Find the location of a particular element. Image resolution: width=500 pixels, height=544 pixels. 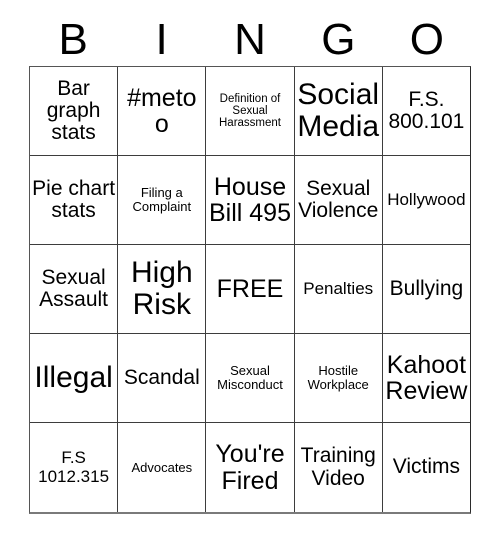

bingo-cell-i4: Scandal is located at coordinates (162, 378).